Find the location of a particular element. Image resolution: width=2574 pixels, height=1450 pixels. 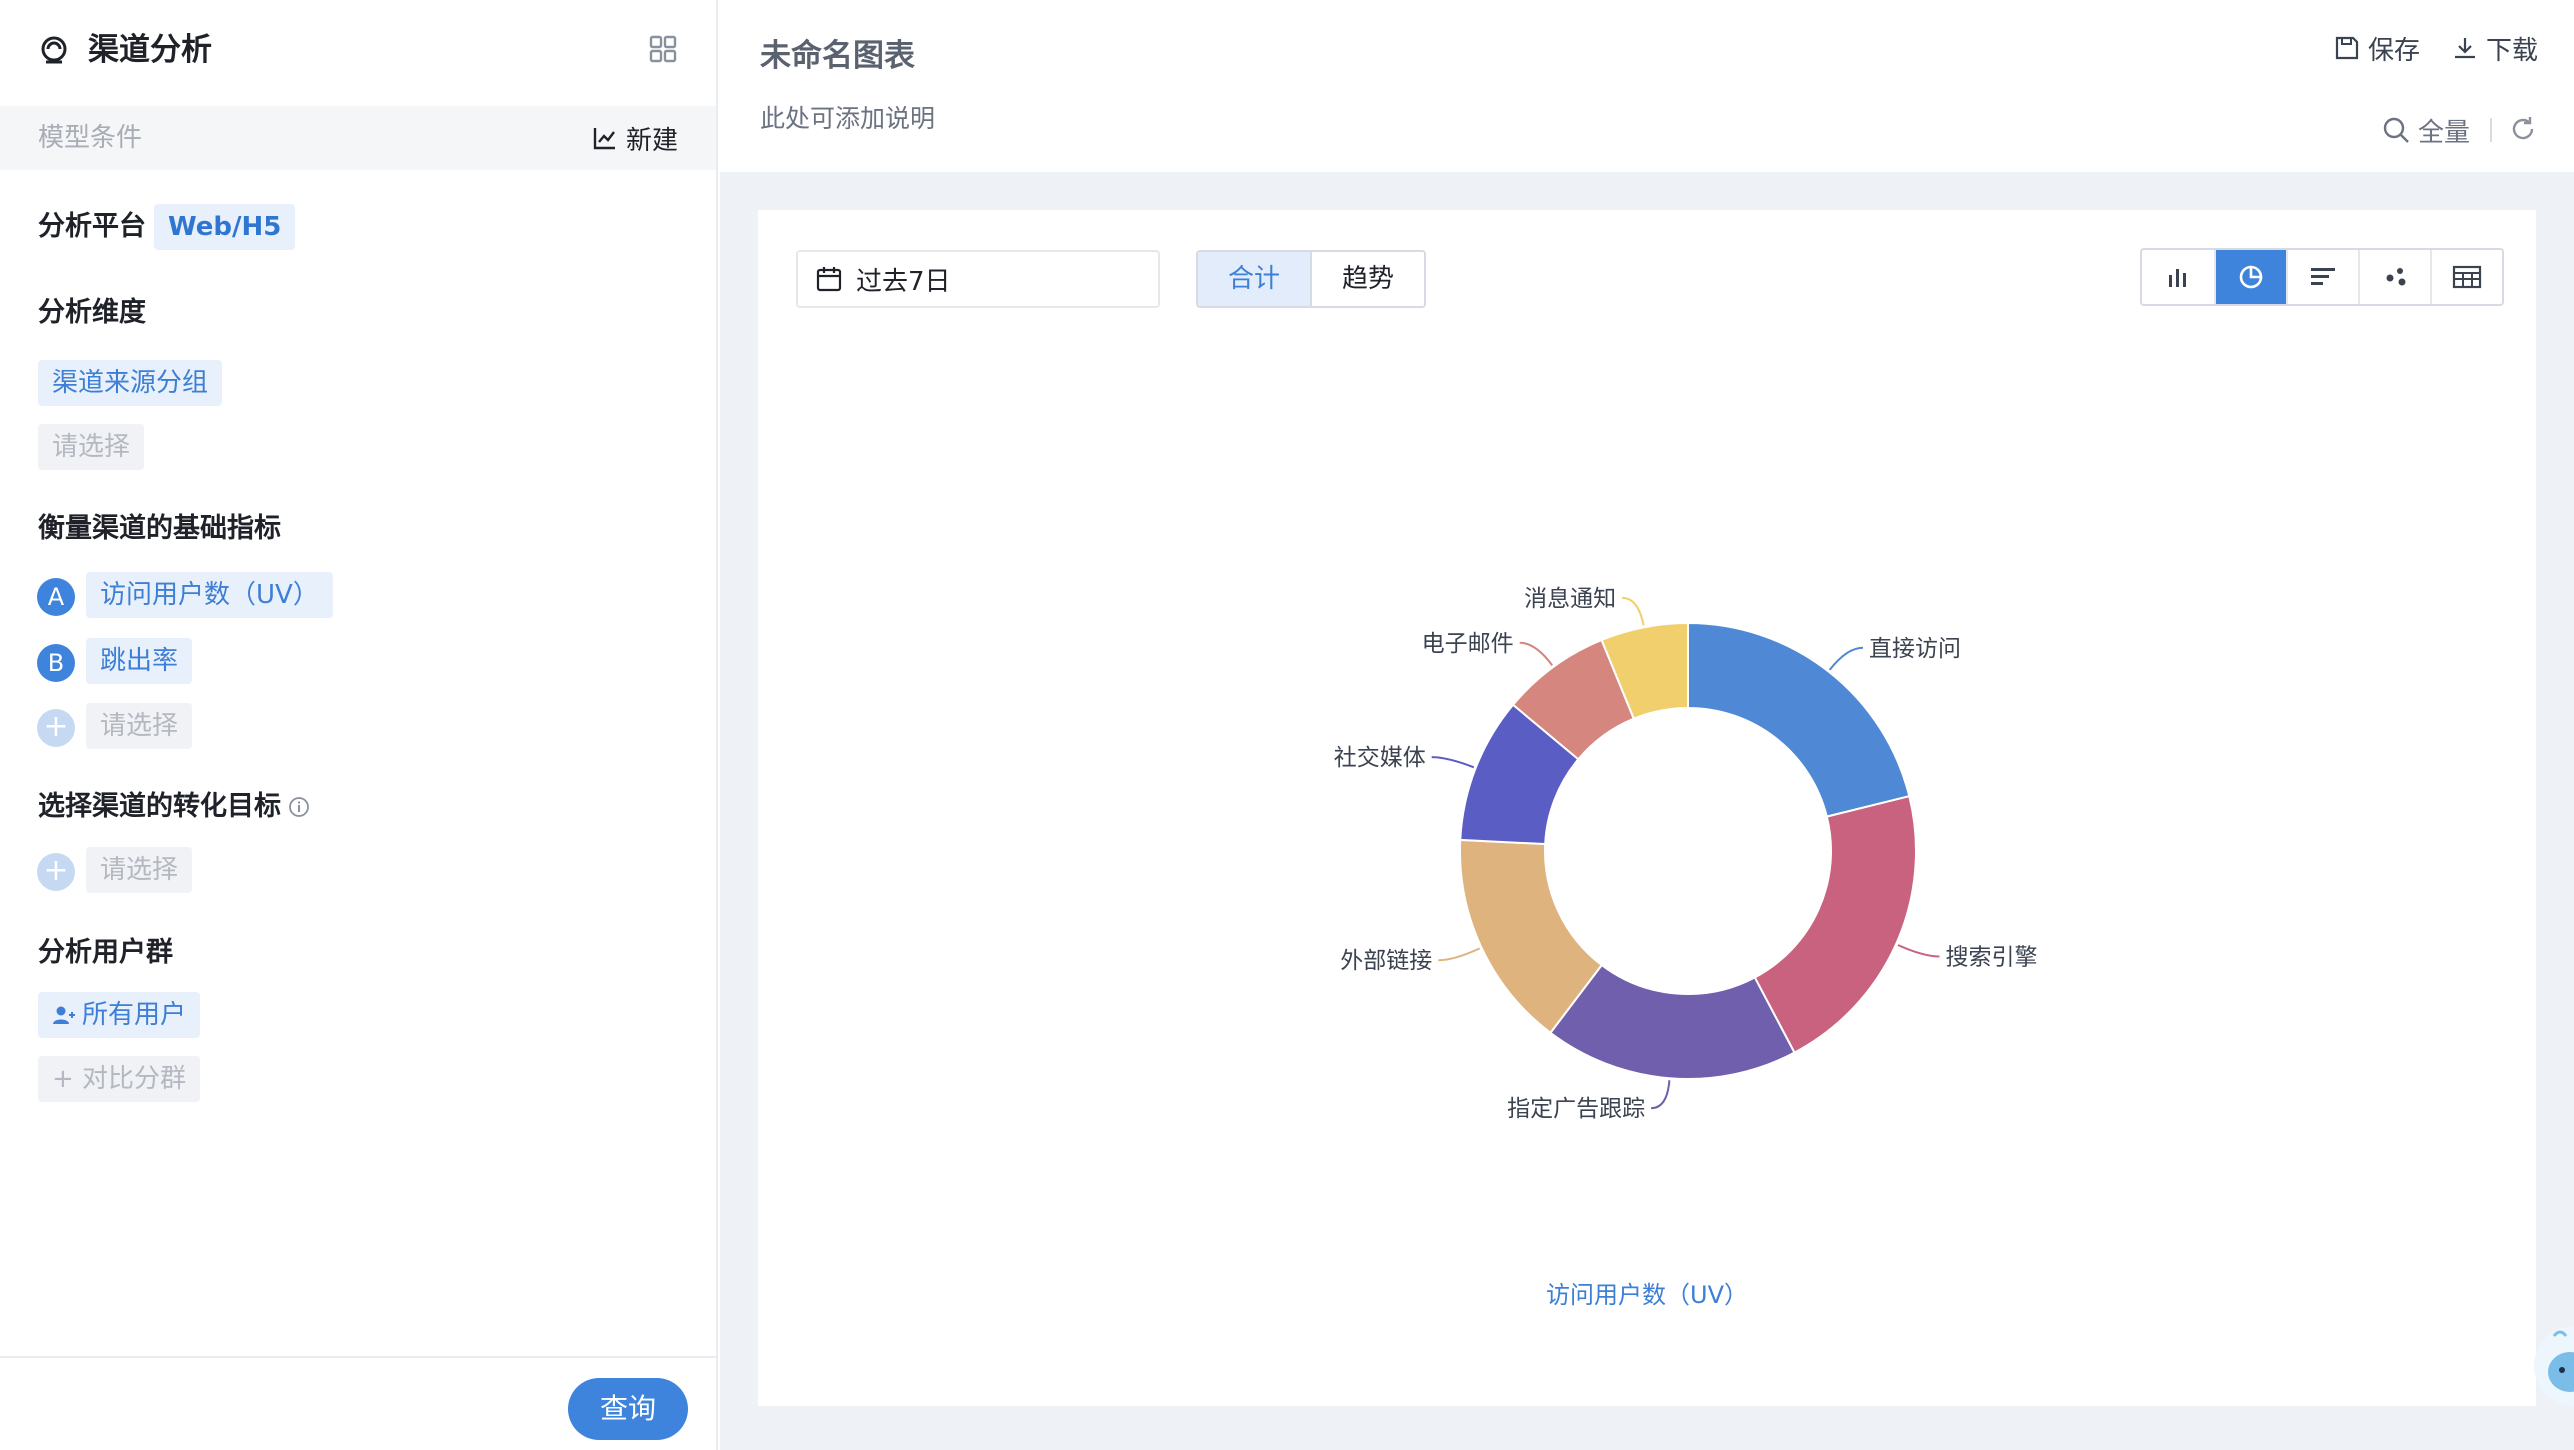

dimension-select: 请选择 is located at coordinates (91, 447).